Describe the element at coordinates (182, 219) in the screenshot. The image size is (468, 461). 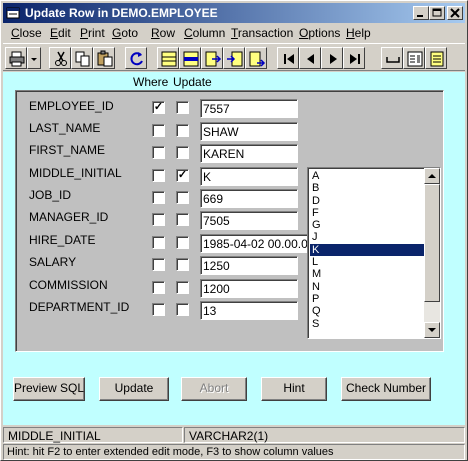
I see `update-checkbox-manager-id` at that location.